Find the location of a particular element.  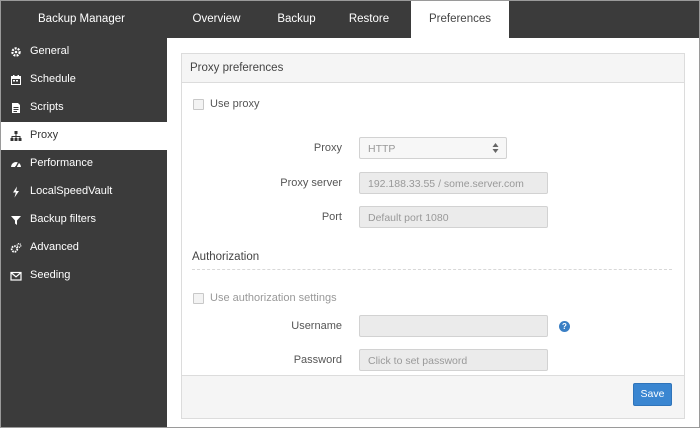

use-authorization-label: Use authorization settings is located at coordinates (273, 298).